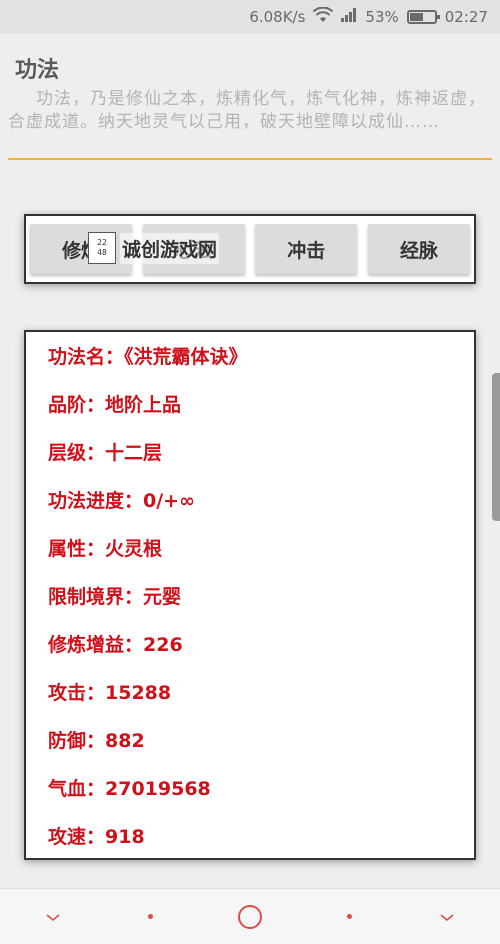 The width and height of the screenshot is (500, 944). Describe the element at coordinates (349, 17) in the screenshot. I see `signal-icon` at that location.